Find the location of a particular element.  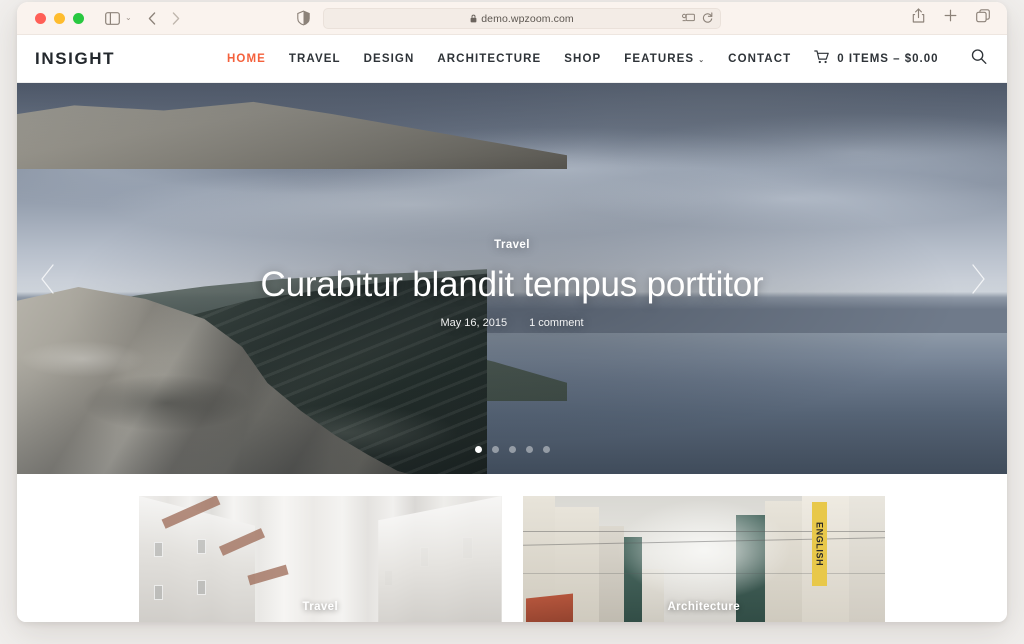

extensions-icon is located at coordinates (688, 19).